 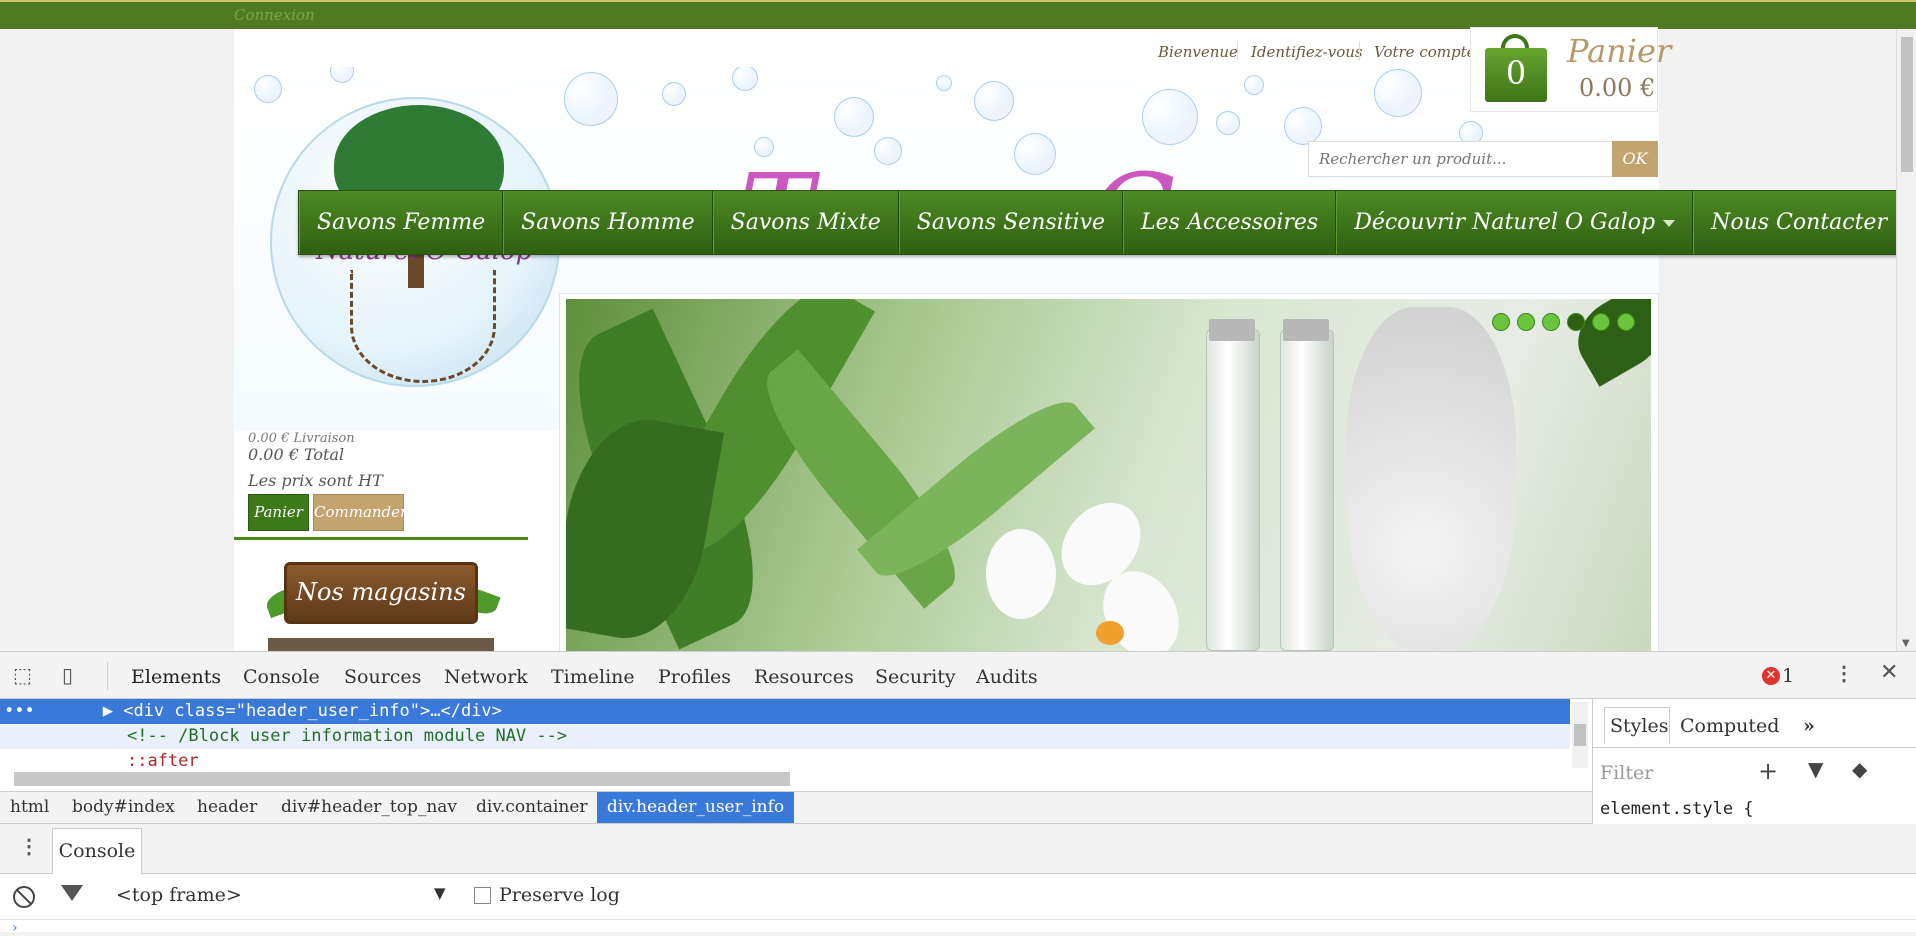 I want to click on more-options-icon: ⋮, so click(x=1844, y=673).